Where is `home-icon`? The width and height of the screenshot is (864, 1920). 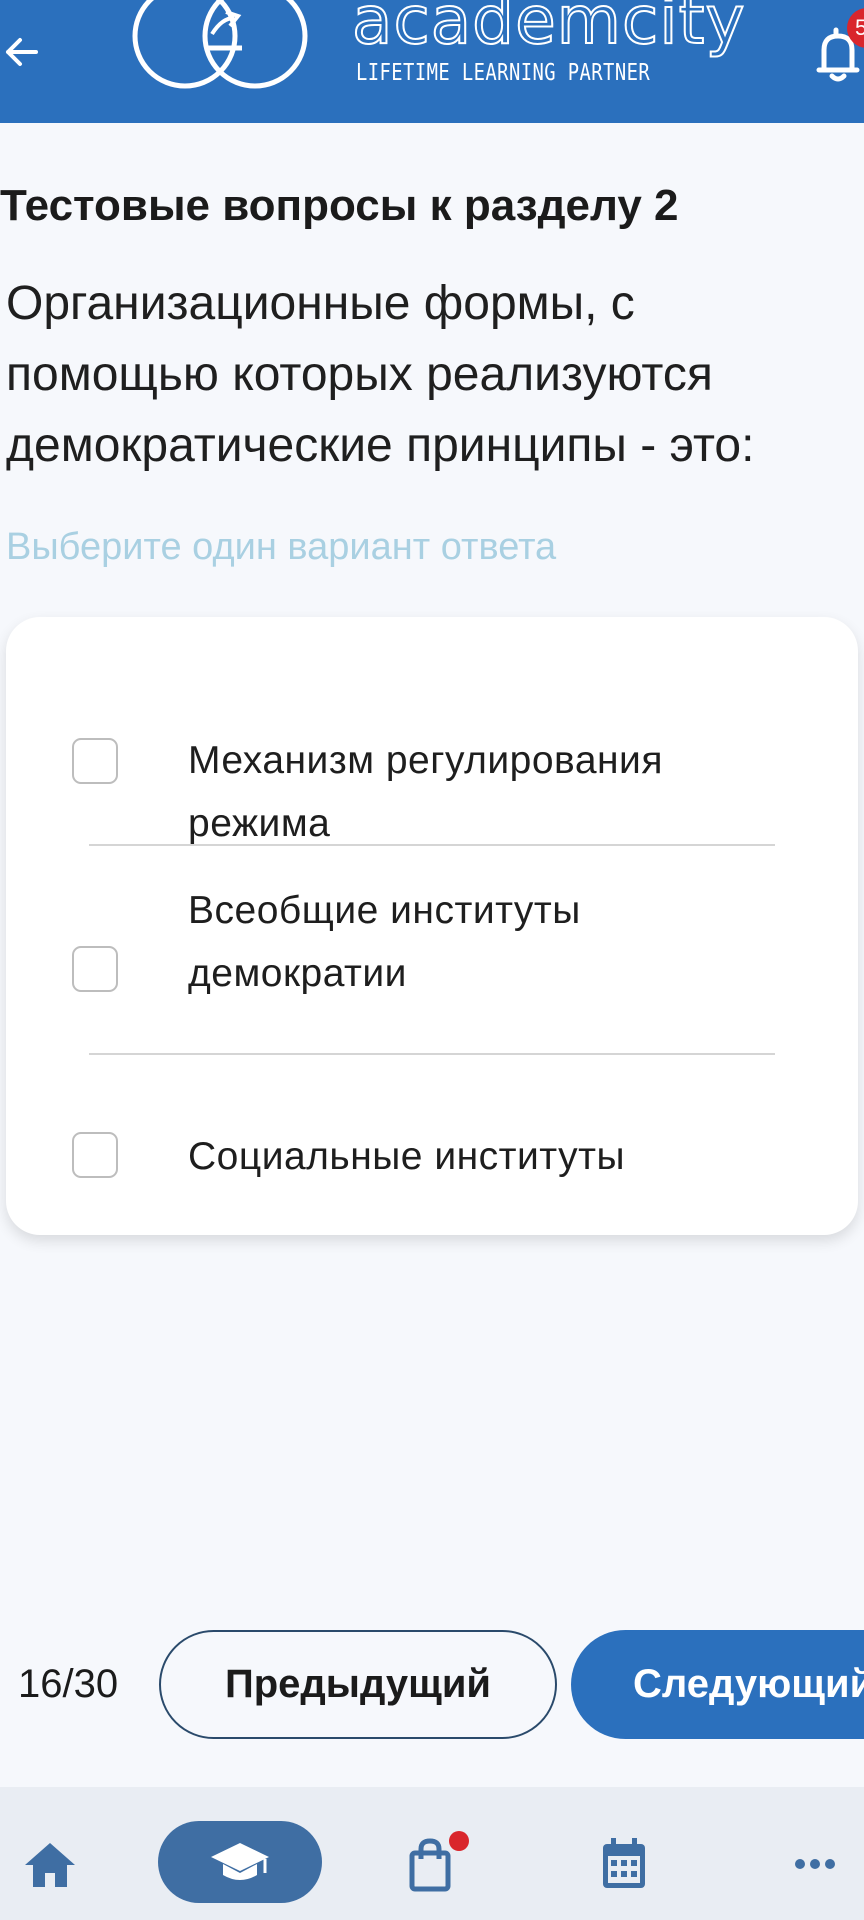 home-icon is located at coordinates (50, 1865).